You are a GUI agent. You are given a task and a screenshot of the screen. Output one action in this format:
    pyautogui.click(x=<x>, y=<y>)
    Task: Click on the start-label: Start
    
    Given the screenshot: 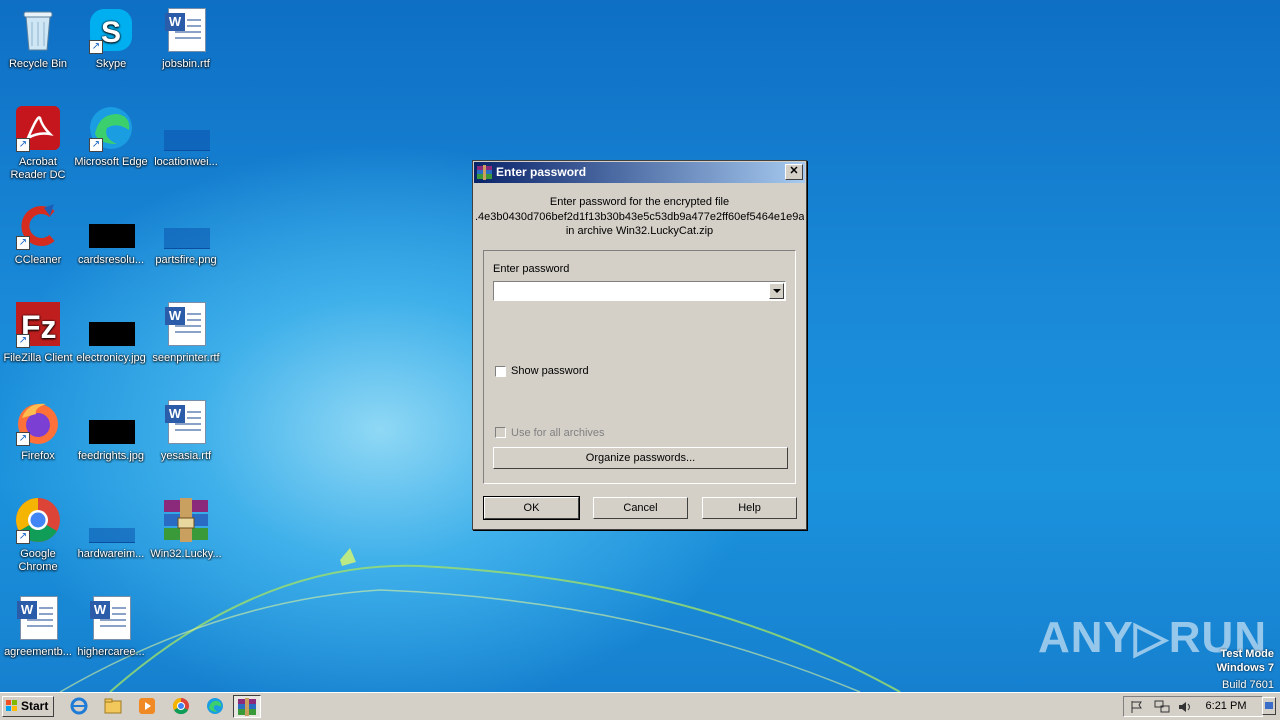 What is the action you would take?
    pyautogui.click(x=35, y=706)
    